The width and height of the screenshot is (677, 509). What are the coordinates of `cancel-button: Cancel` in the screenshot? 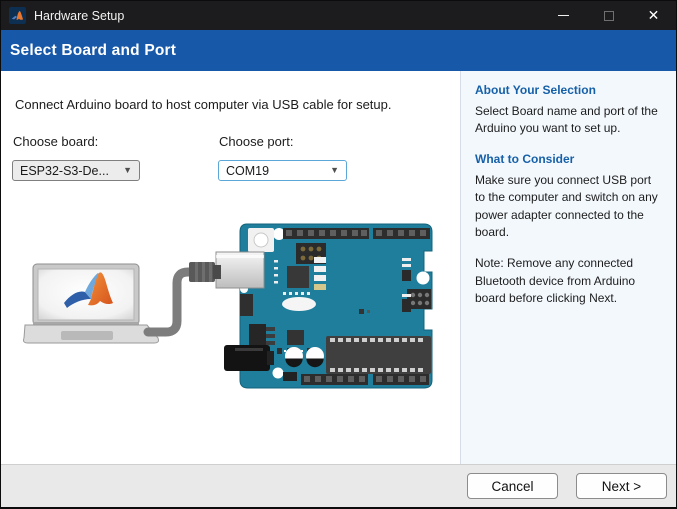 It's located at (512, 486).